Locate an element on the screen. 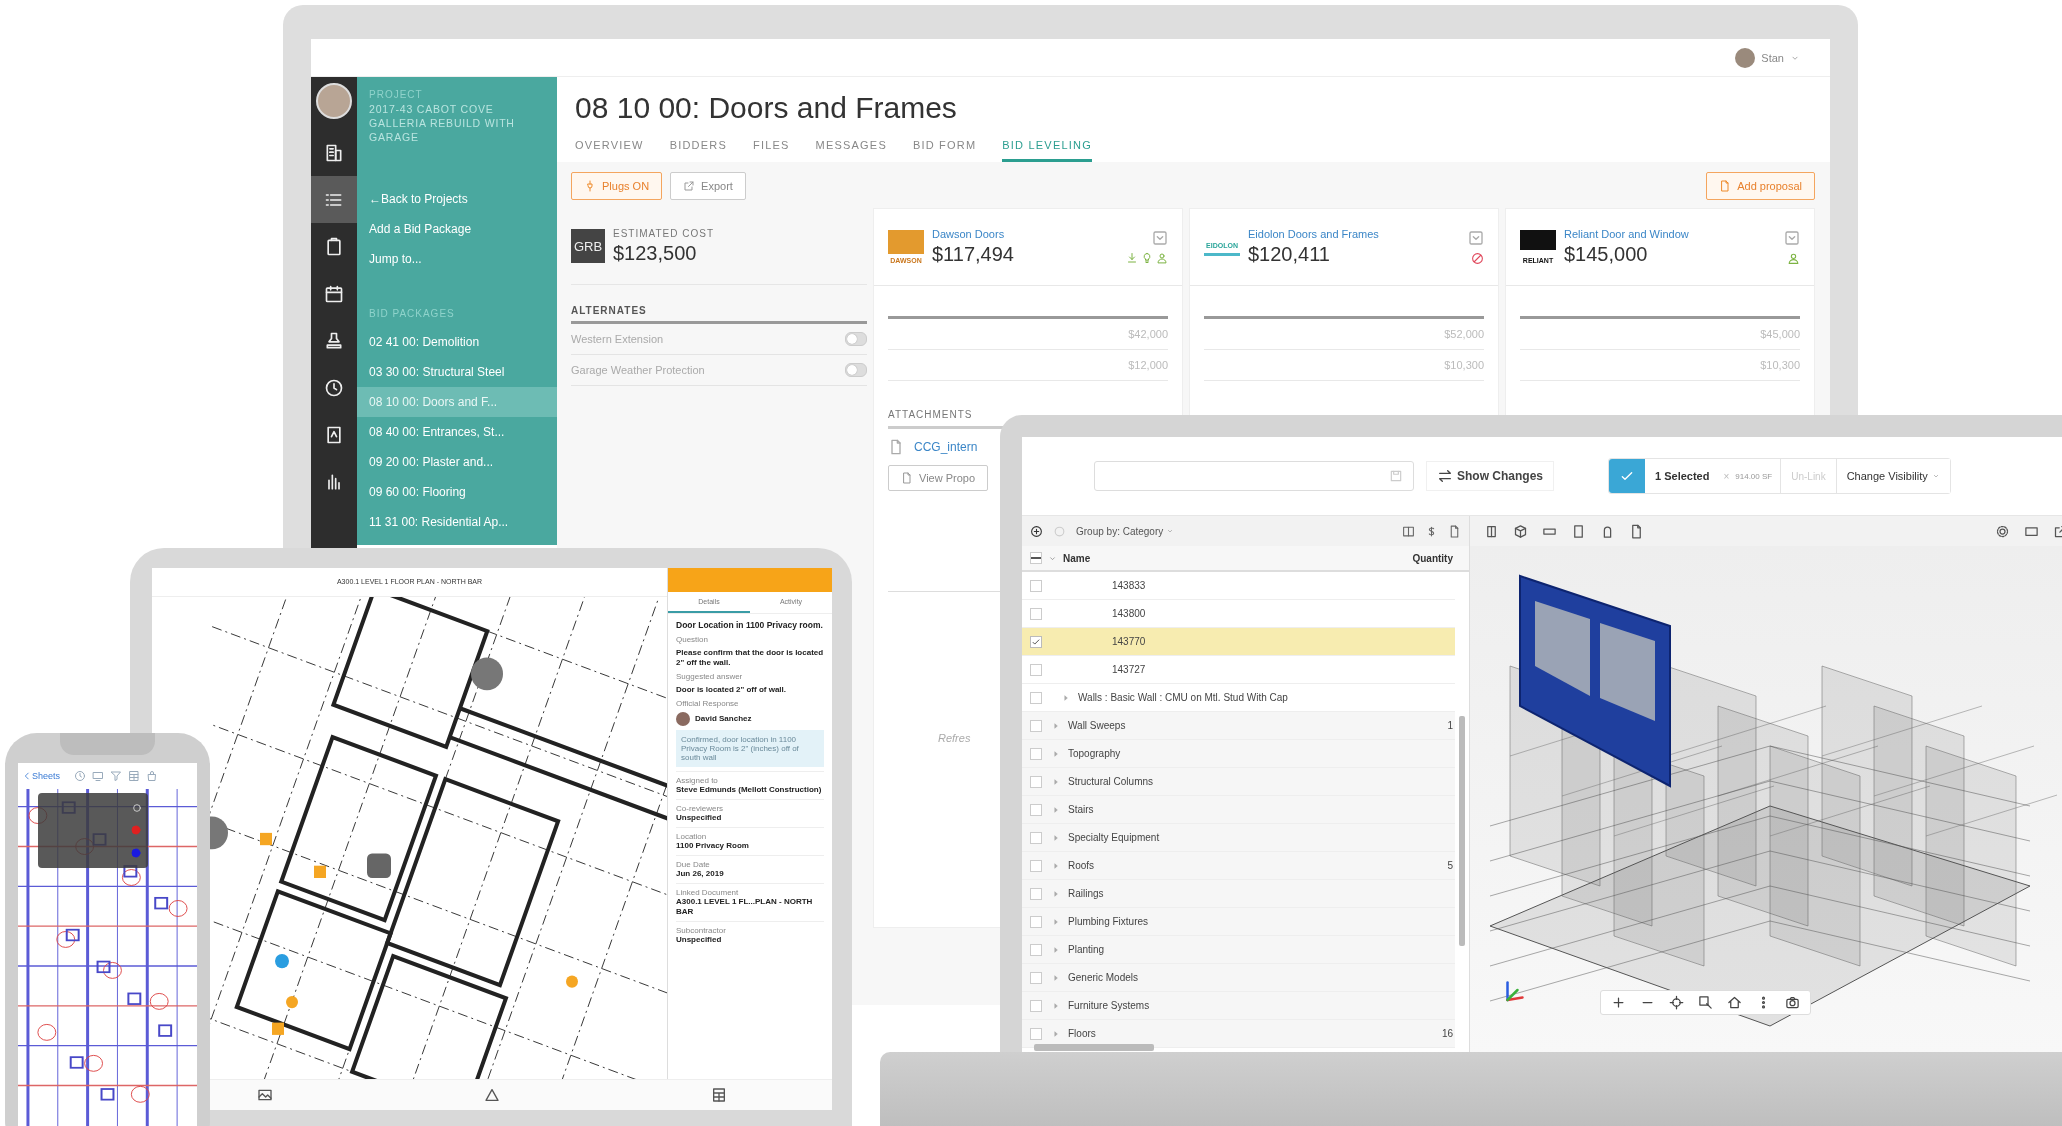 Image resolution: width=2062 pixels, height=1126 pixels. bidder-link: Reliant Door and Window is located at coordinates (1670, 234).